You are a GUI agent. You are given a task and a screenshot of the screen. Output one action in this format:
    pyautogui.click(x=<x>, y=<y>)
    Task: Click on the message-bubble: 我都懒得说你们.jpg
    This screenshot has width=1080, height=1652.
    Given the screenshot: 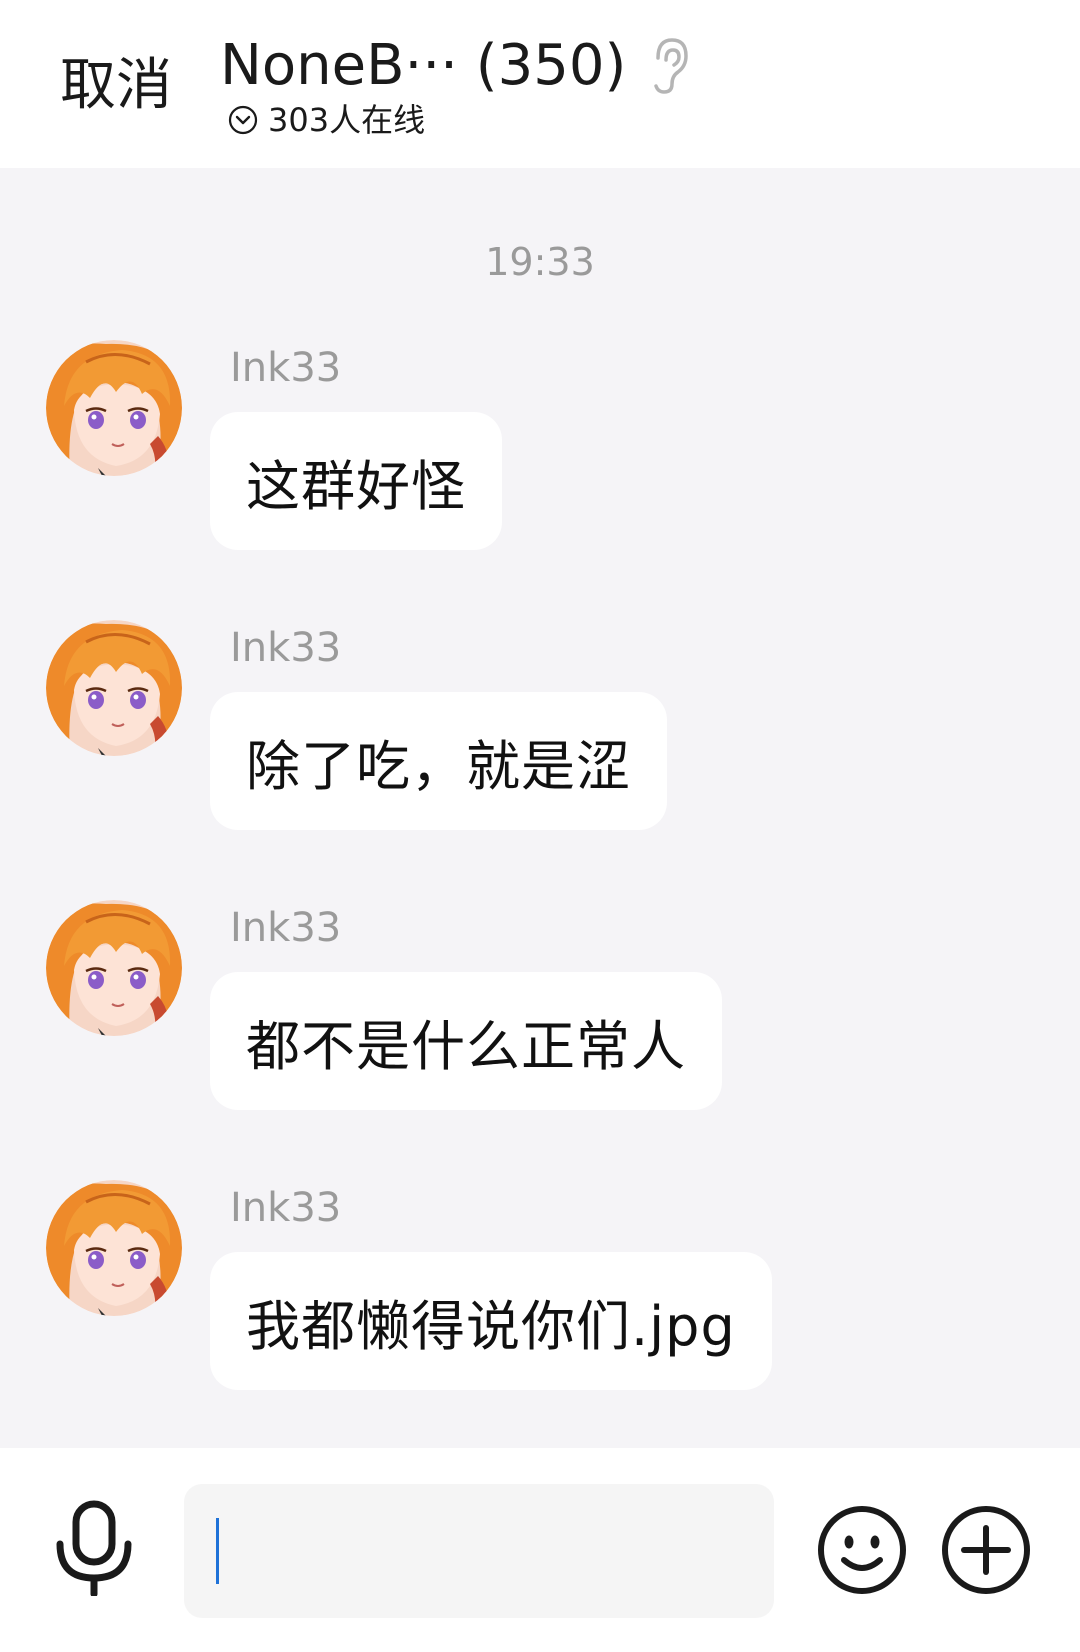 What is the action you would take?
    pyautogui.click(x=491, y=1321)
    